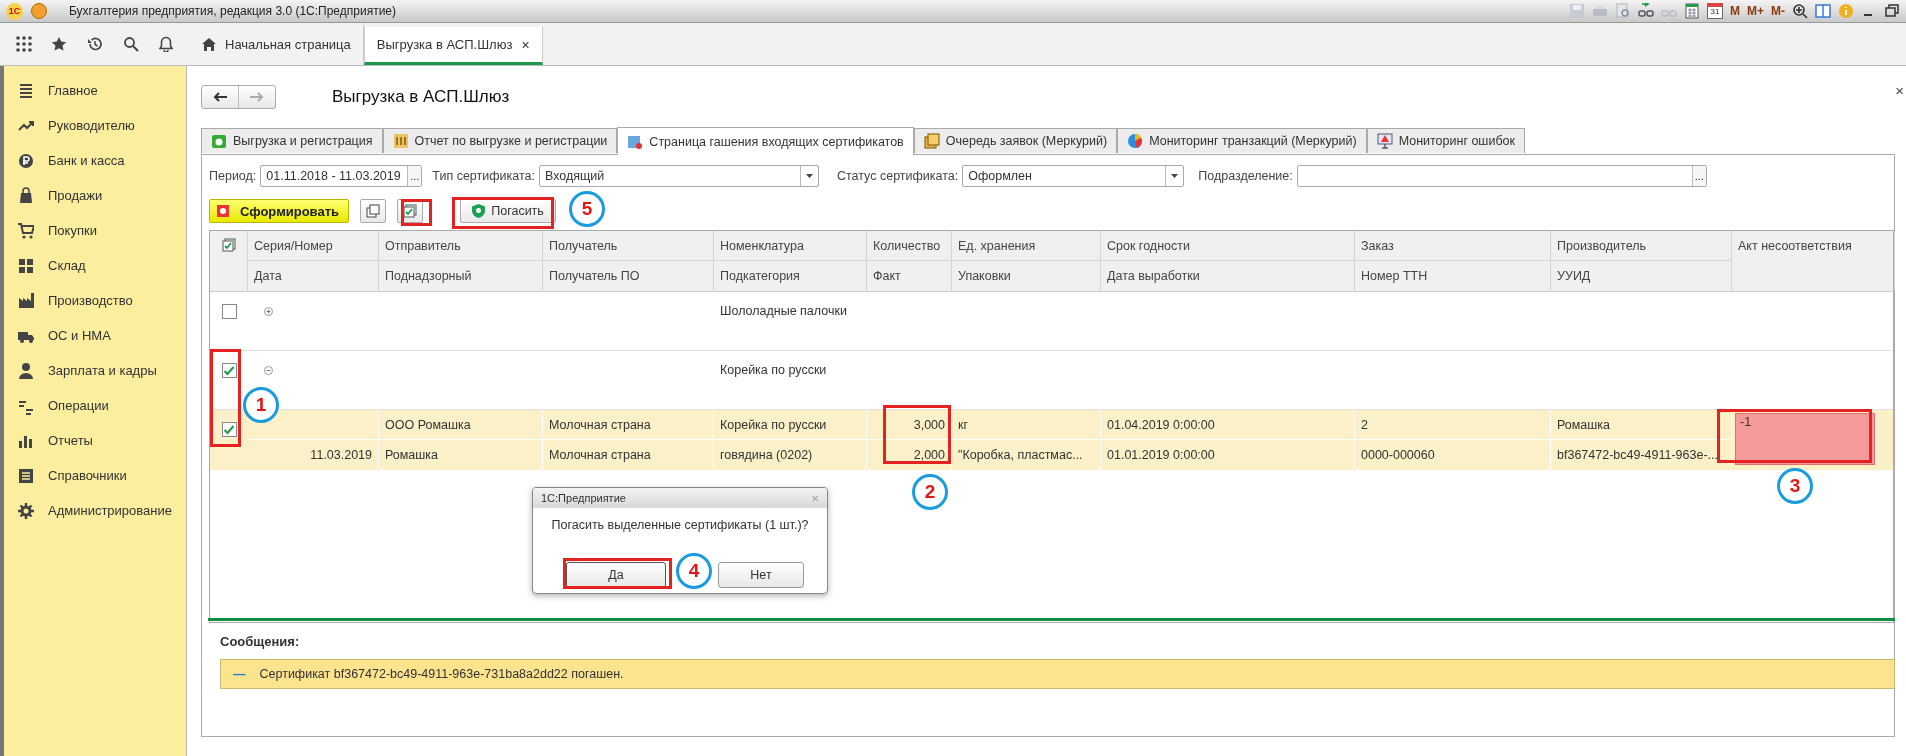  I want to click on sidebar-item-label: Справочники, so click(87, 475).